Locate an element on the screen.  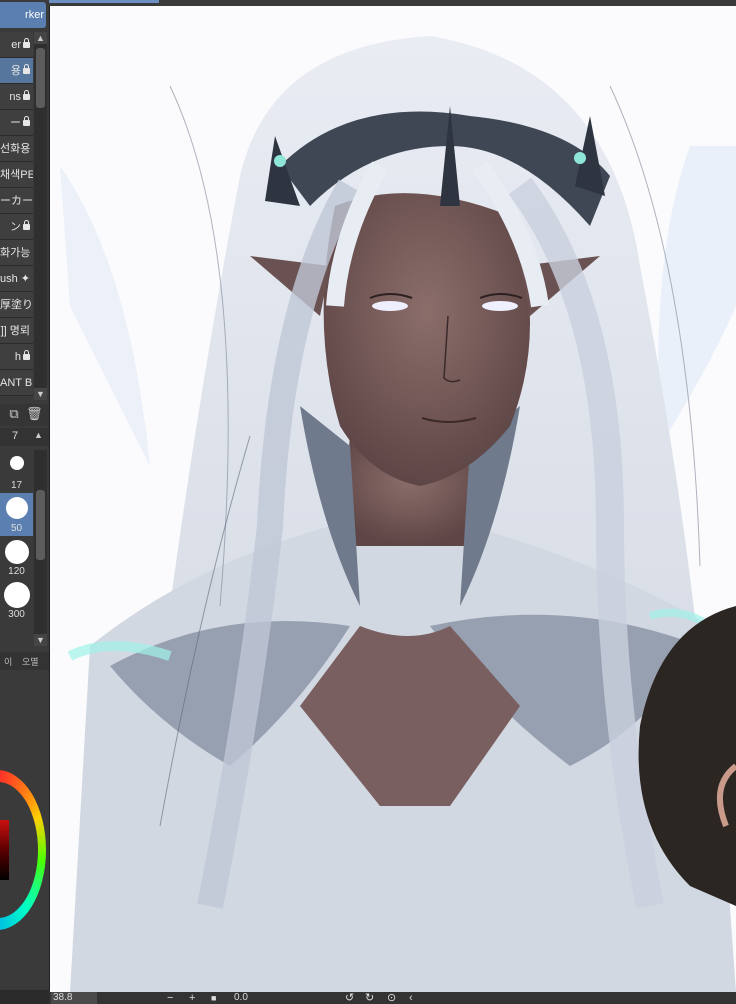
zoom-out-icon: − is located at coordinates (170, 998).